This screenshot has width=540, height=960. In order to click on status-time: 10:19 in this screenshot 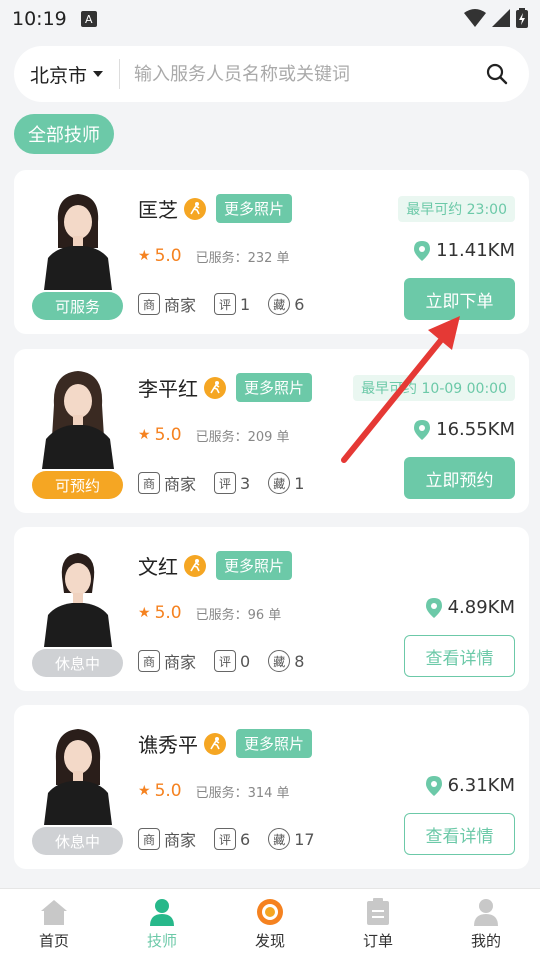, I will do `click(39, 19)`.